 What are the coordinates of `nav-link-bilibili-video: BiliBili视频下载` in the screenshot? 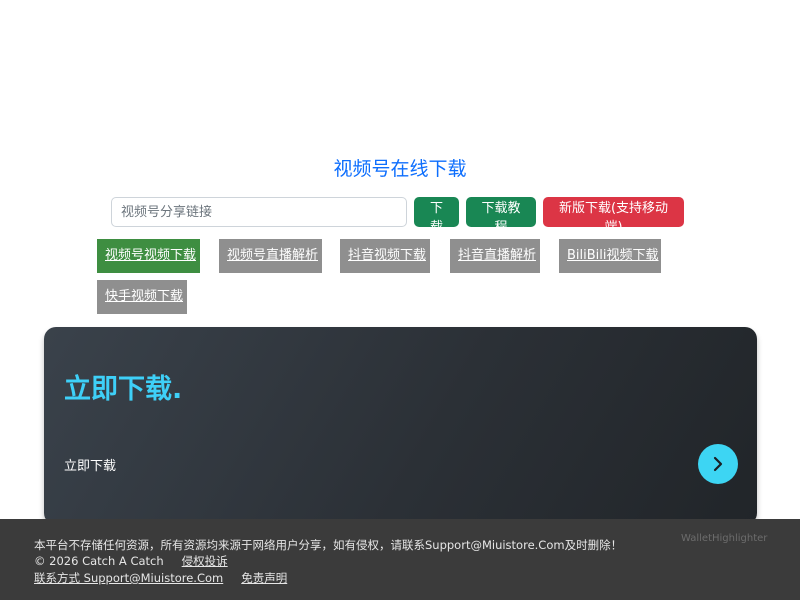 It's located at (610, 256).